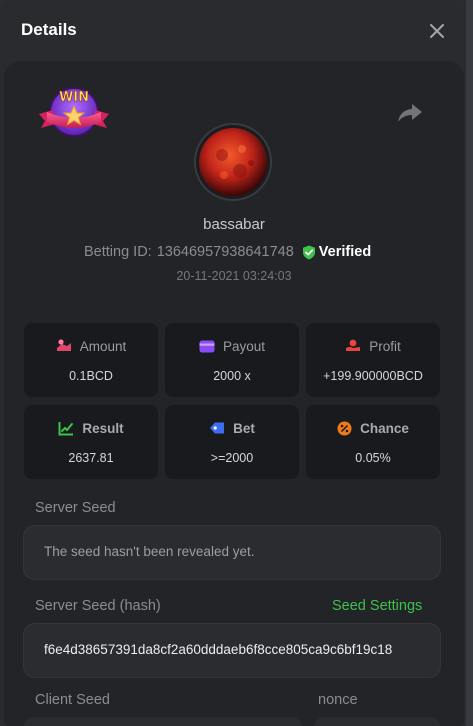 The height and width of the screenshot is (726, 473). Describe the element at coordinates (345, 252) in the screenshot. I see `verified-label: Verified` at that location.